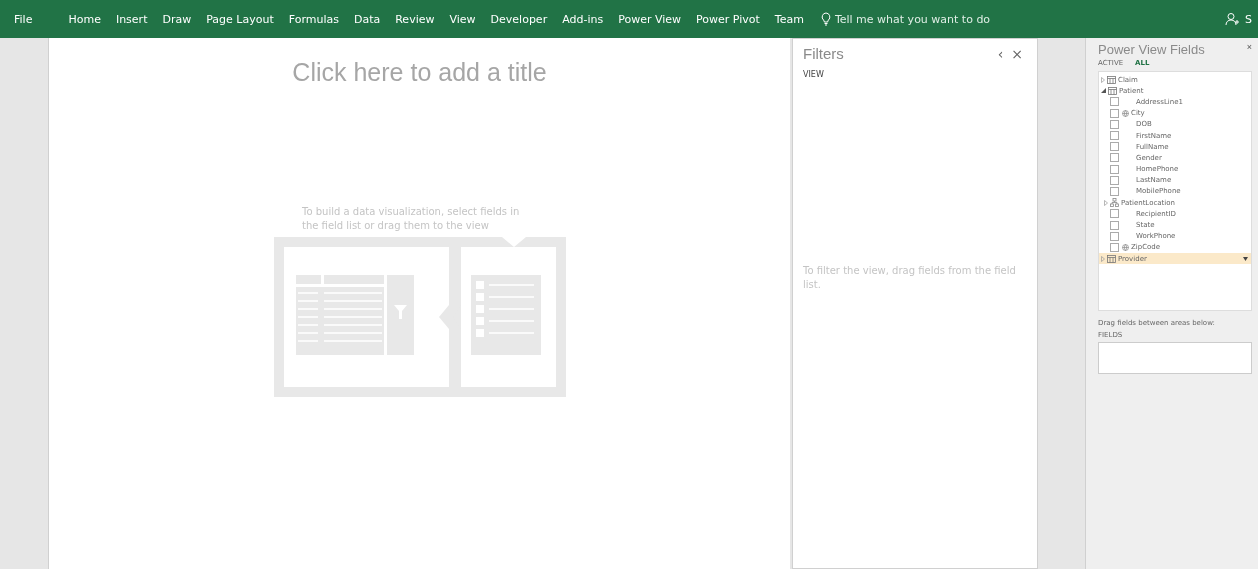 The height and width of the screenshot is (569, 1258). Describe the element at coordinates (825, 19) in the screenshot. I see `lightbulb-icon` at that location.